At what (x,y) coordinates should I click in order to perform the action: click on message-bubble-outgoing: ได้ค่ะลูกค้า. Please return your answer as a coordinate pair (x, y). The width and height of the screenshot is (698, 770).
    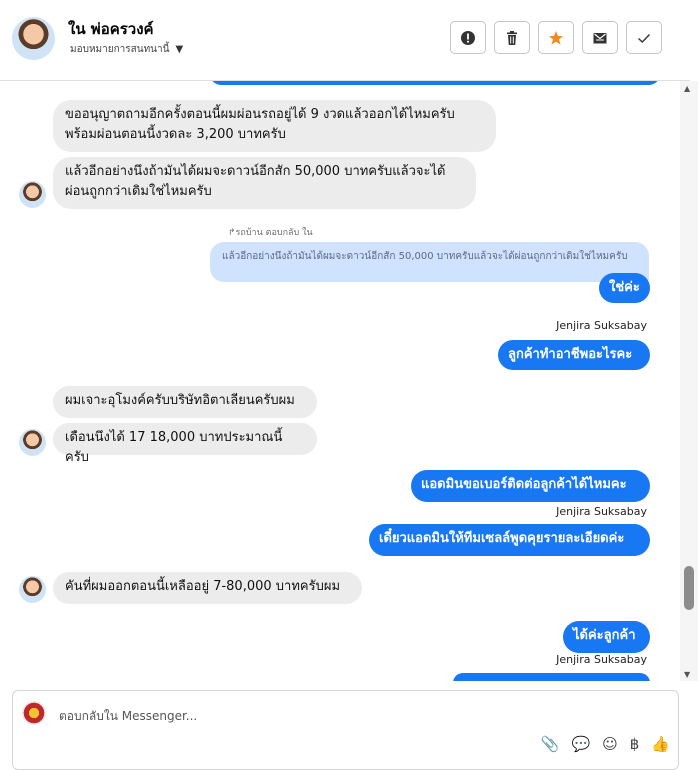
    Looking at the image, I should click on (606, 637).